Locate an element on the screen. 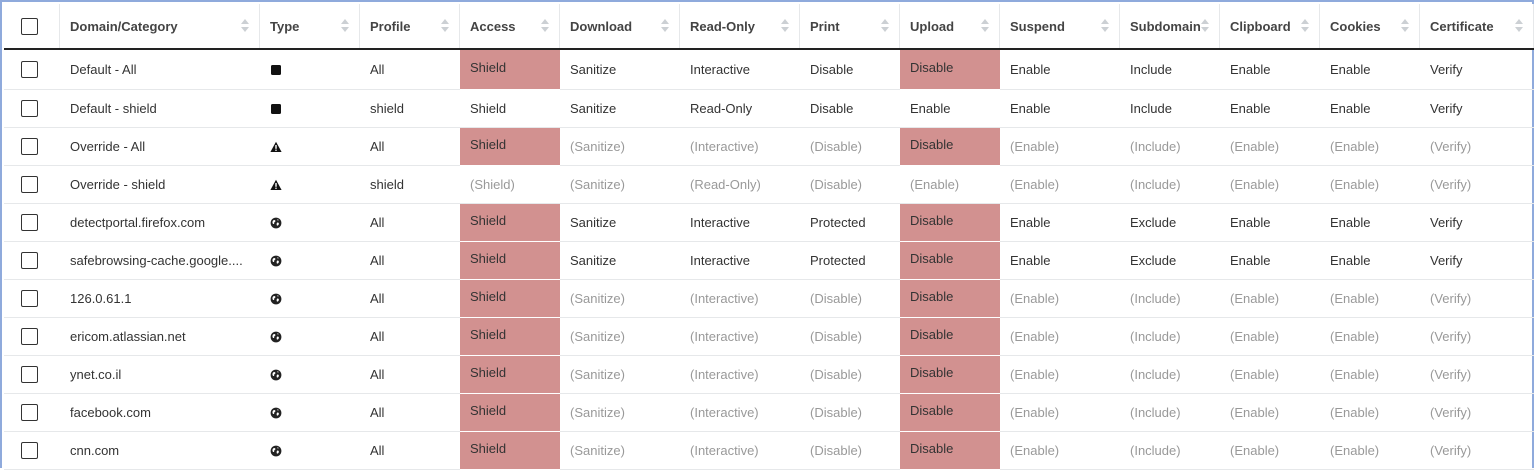 This screenshot has height=470, width=1534. cookies-value: (Enable) is located at coordinates (1355, 146).